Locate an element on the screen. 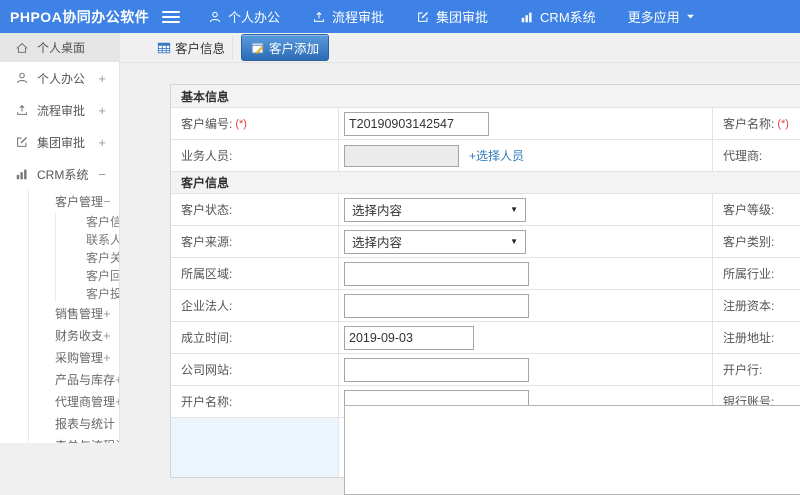 Image resolution: width=800 pixels, height=495 pixels. sidebar-item: 代理商管理+ is located at coordinates (59, 401).